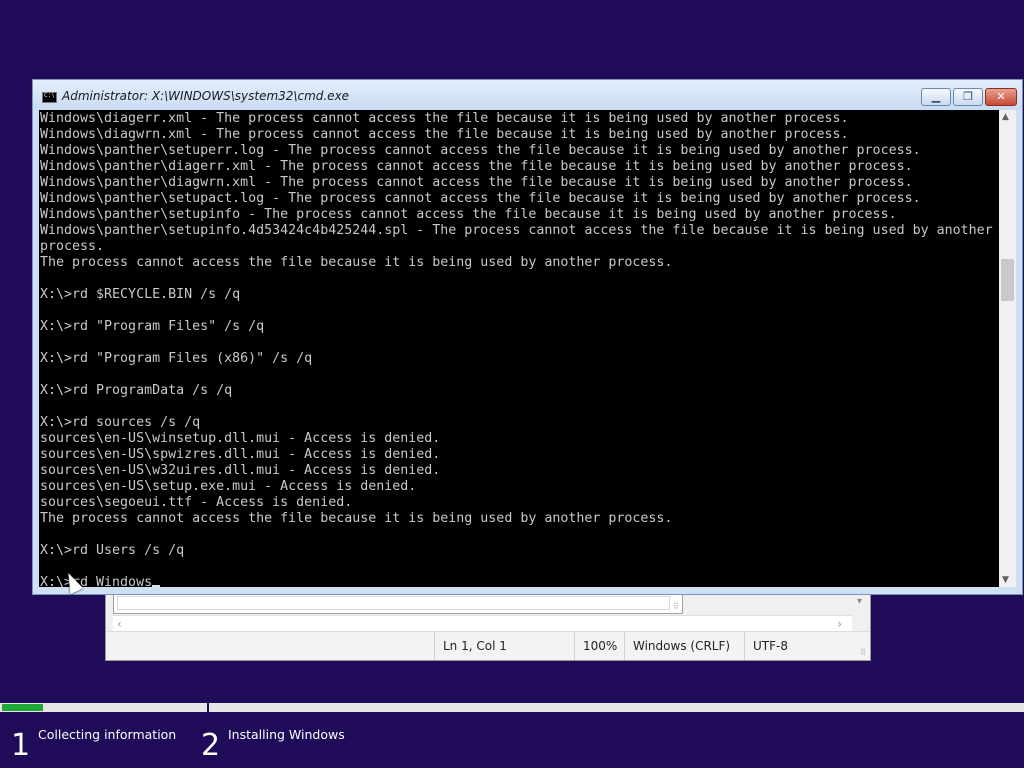  What do you see at coordinates (140, 294) in the screenshot?
I see `console-line: X:\>rd $RECYCLE.BIN /s /q` at bounding box center [140, 294].